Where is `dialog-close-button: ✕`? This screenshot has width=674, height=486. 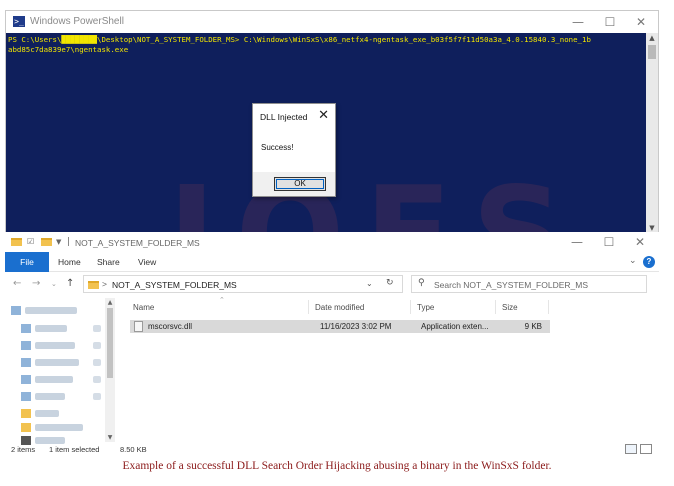
dialog-close-button: ✕ is located at coordinates (323, 115).